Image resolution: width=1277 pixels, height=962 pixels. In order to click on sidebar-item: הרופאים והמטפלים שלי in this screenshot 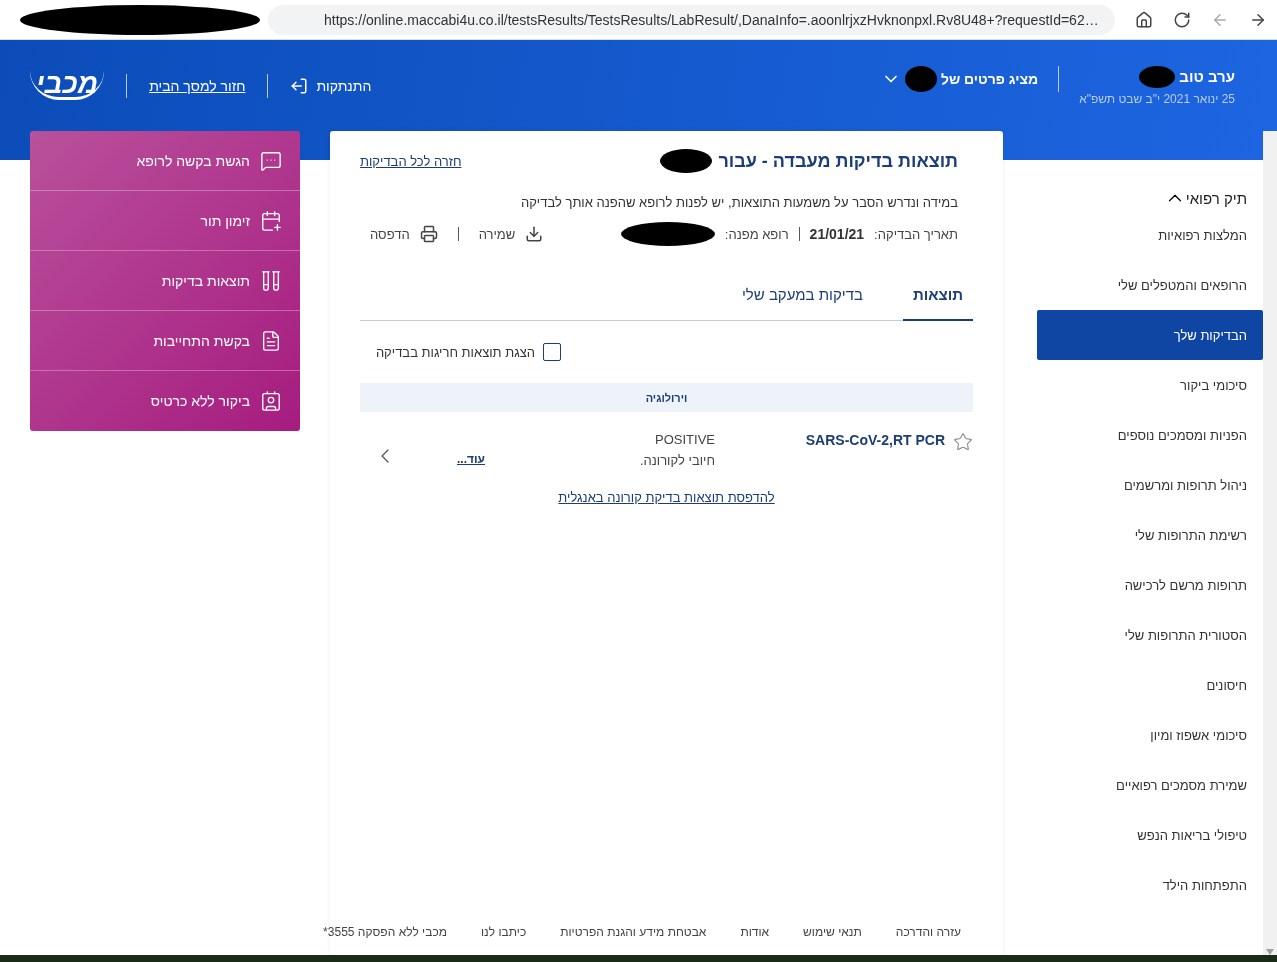, I will do `click(1150, 285)`.